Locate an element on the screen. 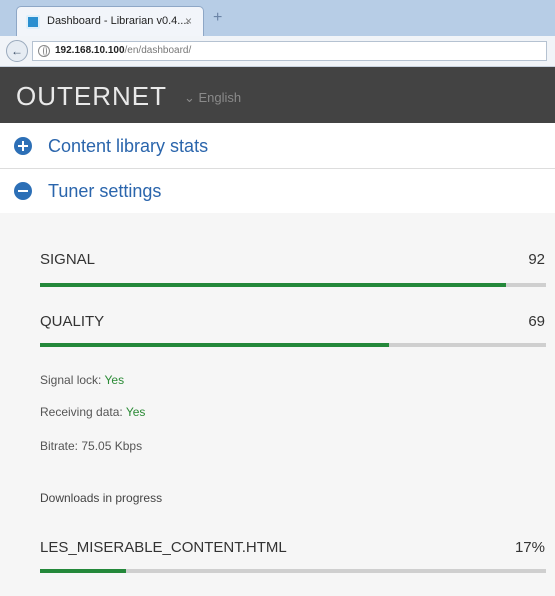 The image size is (555, 596). download-percent: 17% is located at coordinates (529, 547).